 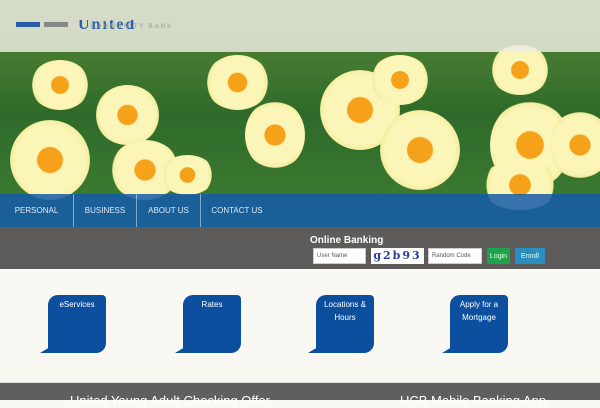 What do you see at coordinates (498, 256) in the screenshot?
I see `login-button: Login` at bounding box center [498, 256].